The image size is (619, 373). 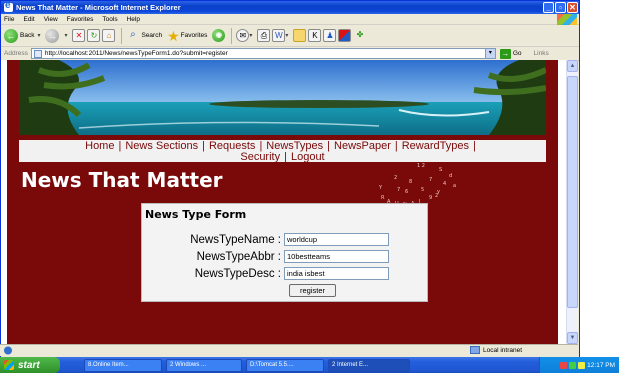 What do you see at coordinates (345, 35) in the screenshot?
I see `flag-icon` at bounding box center [345, 35].